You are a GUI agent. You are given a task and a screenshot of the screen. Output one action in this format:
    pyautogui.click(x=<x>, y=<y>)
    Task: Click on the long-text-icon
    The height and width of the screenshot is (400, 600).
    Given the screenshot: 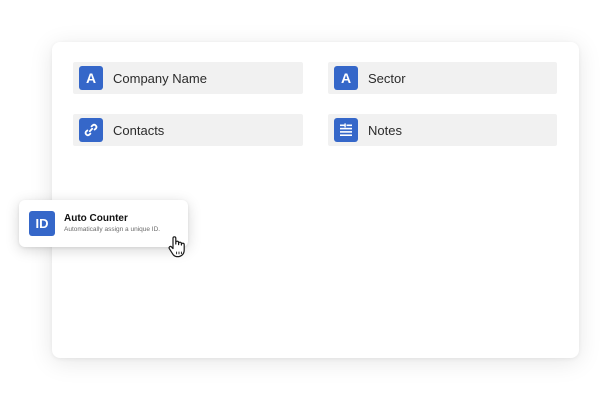 What is the action you would take?
    pyautogui.click(x=346, y=130)
    